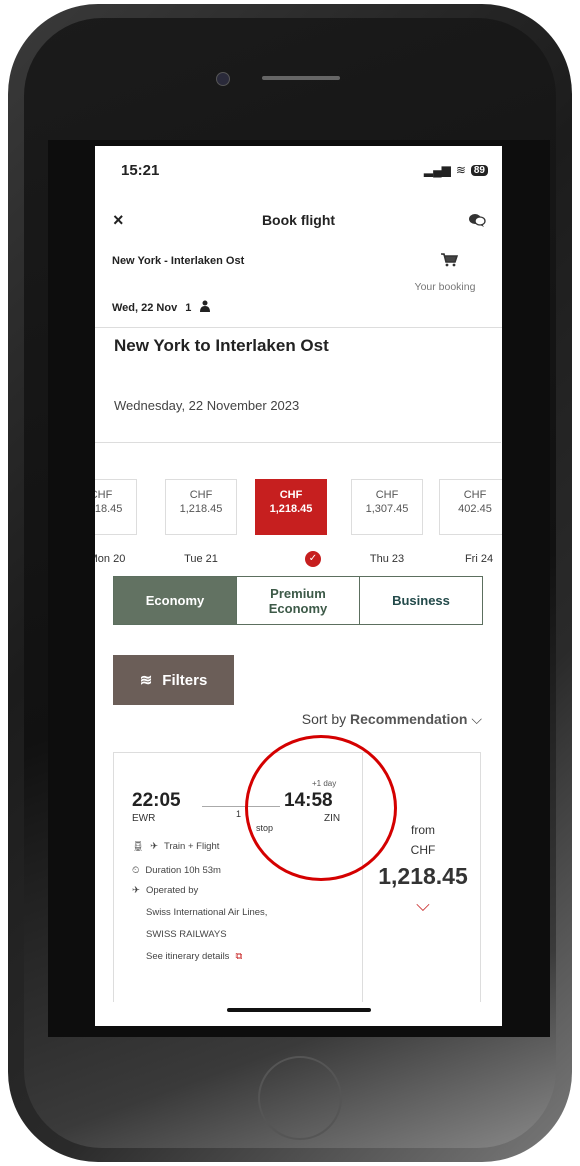 This screenshot has height=1166, width=580. I want to click on person-icon, so click(205, 308).